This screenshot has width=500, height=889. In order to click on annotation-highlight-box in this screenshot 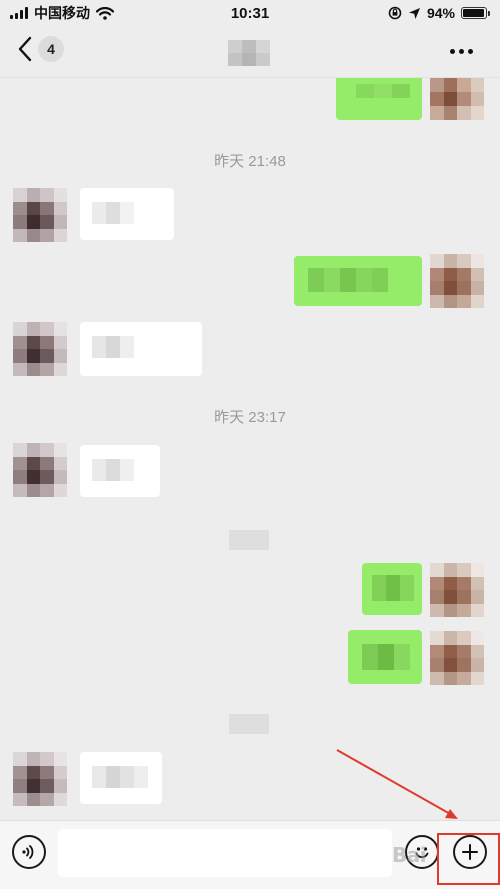, I will do `click(468, 859)`.